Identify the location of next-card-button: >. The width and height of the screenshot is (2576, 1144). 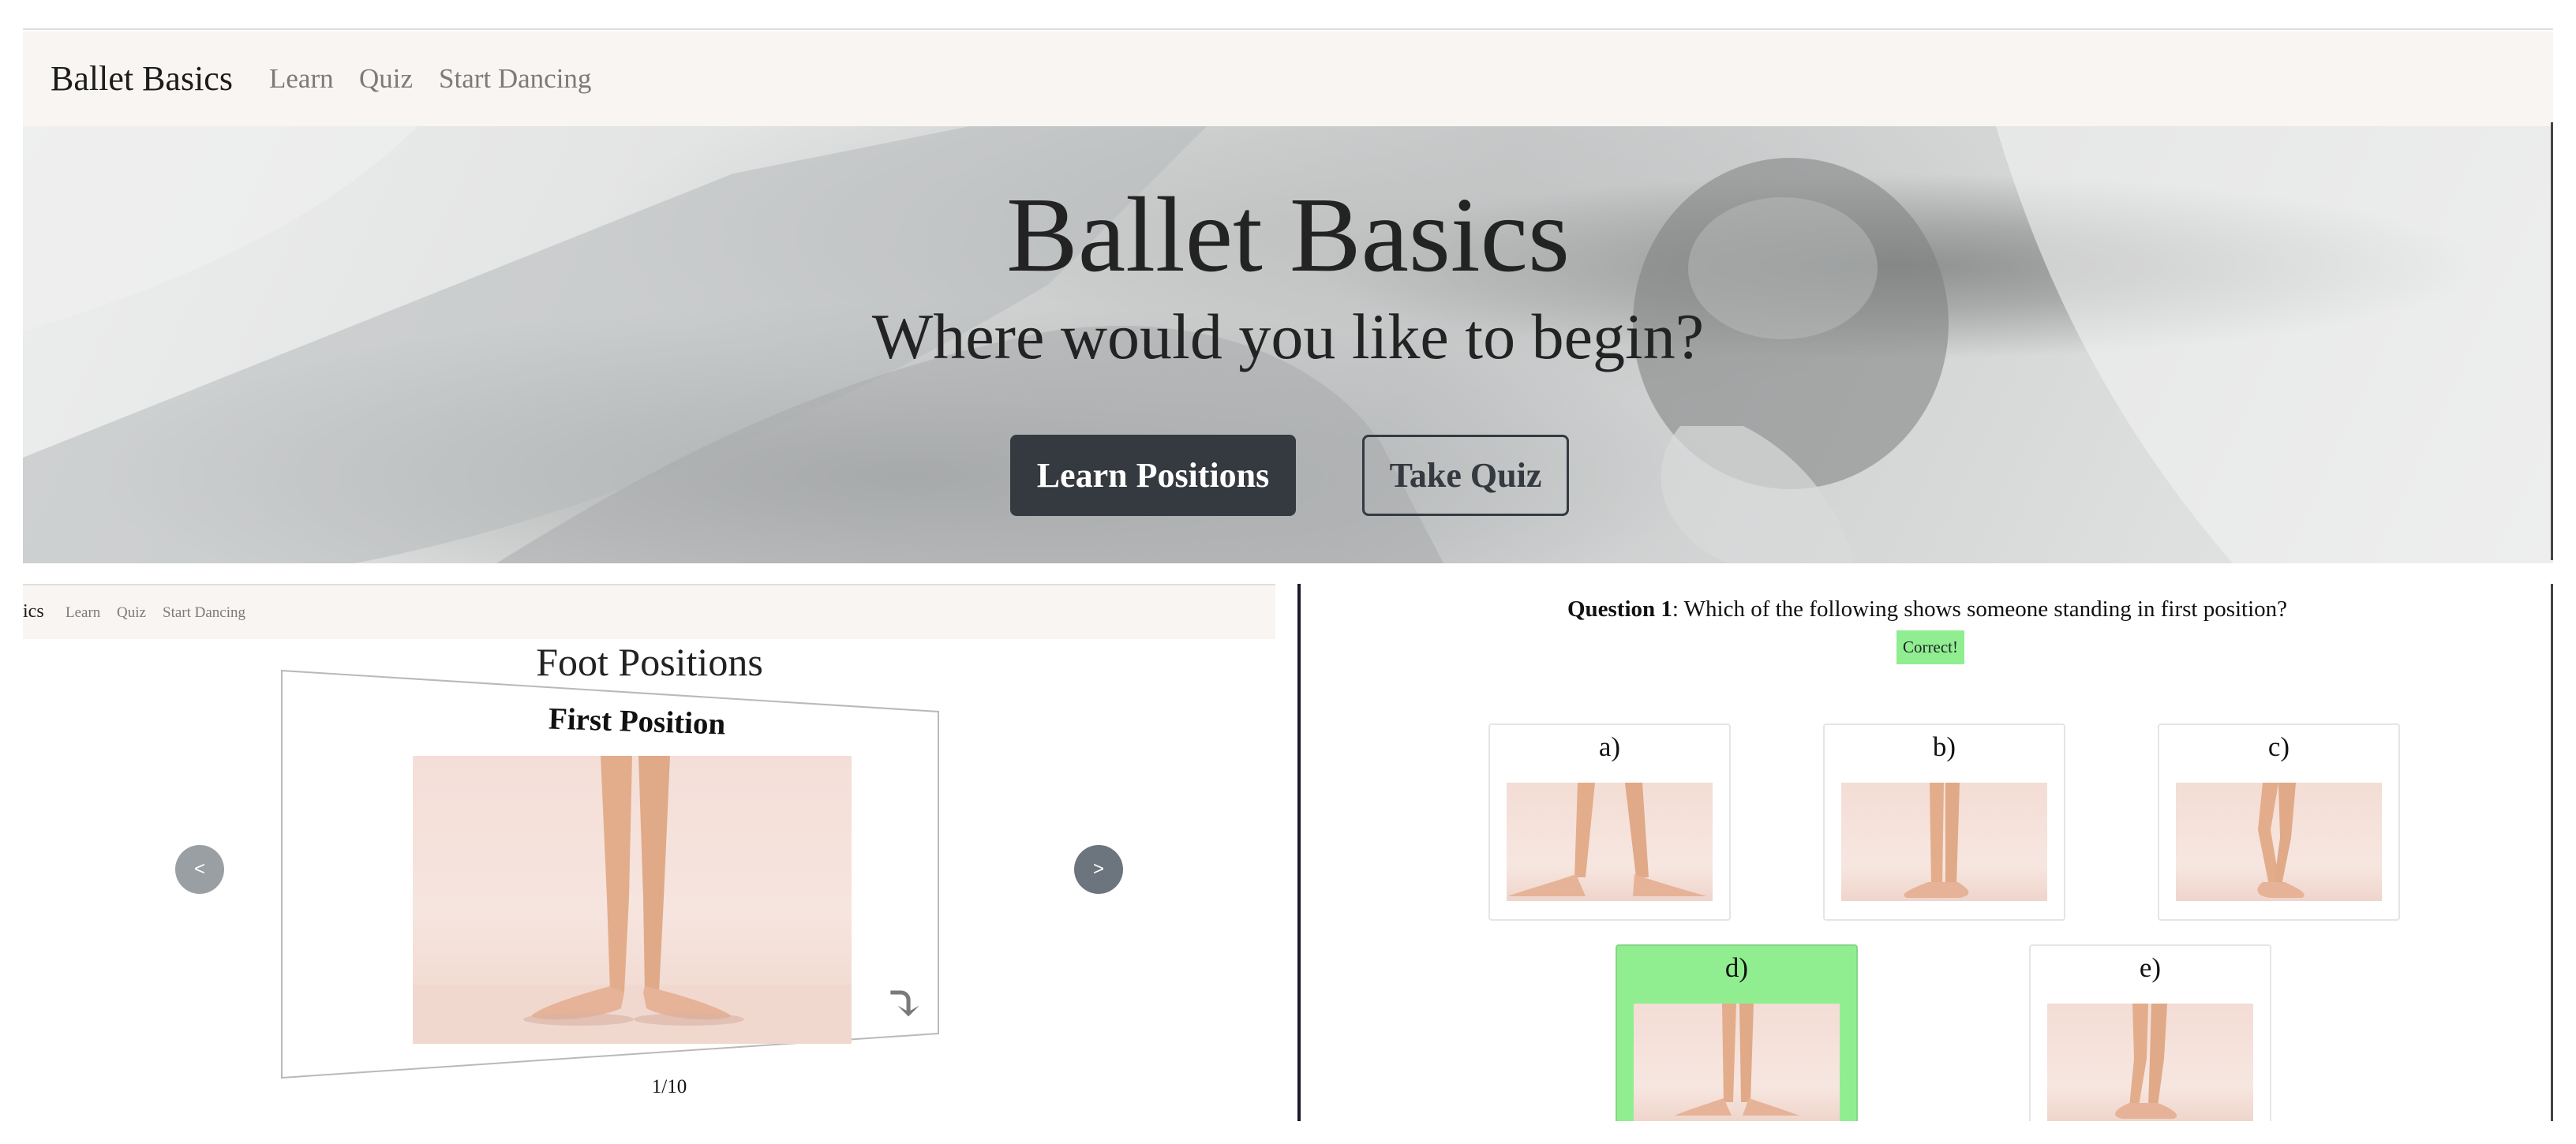
(1098, 869).